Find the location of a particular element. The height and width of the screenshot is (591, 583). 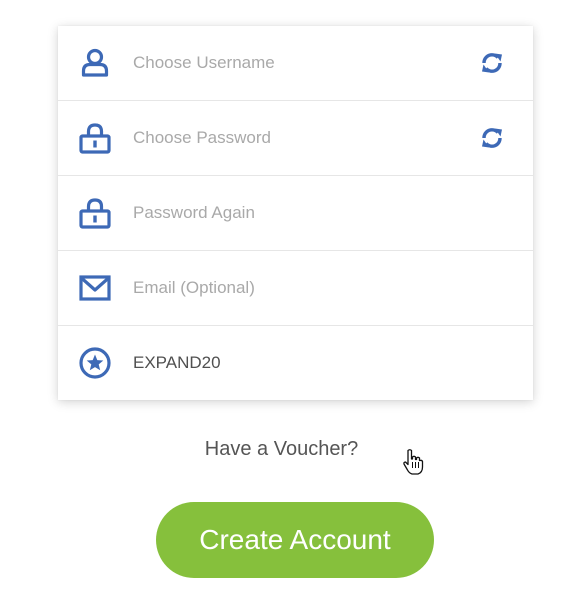

email-input is located at coordinates (293, 288).